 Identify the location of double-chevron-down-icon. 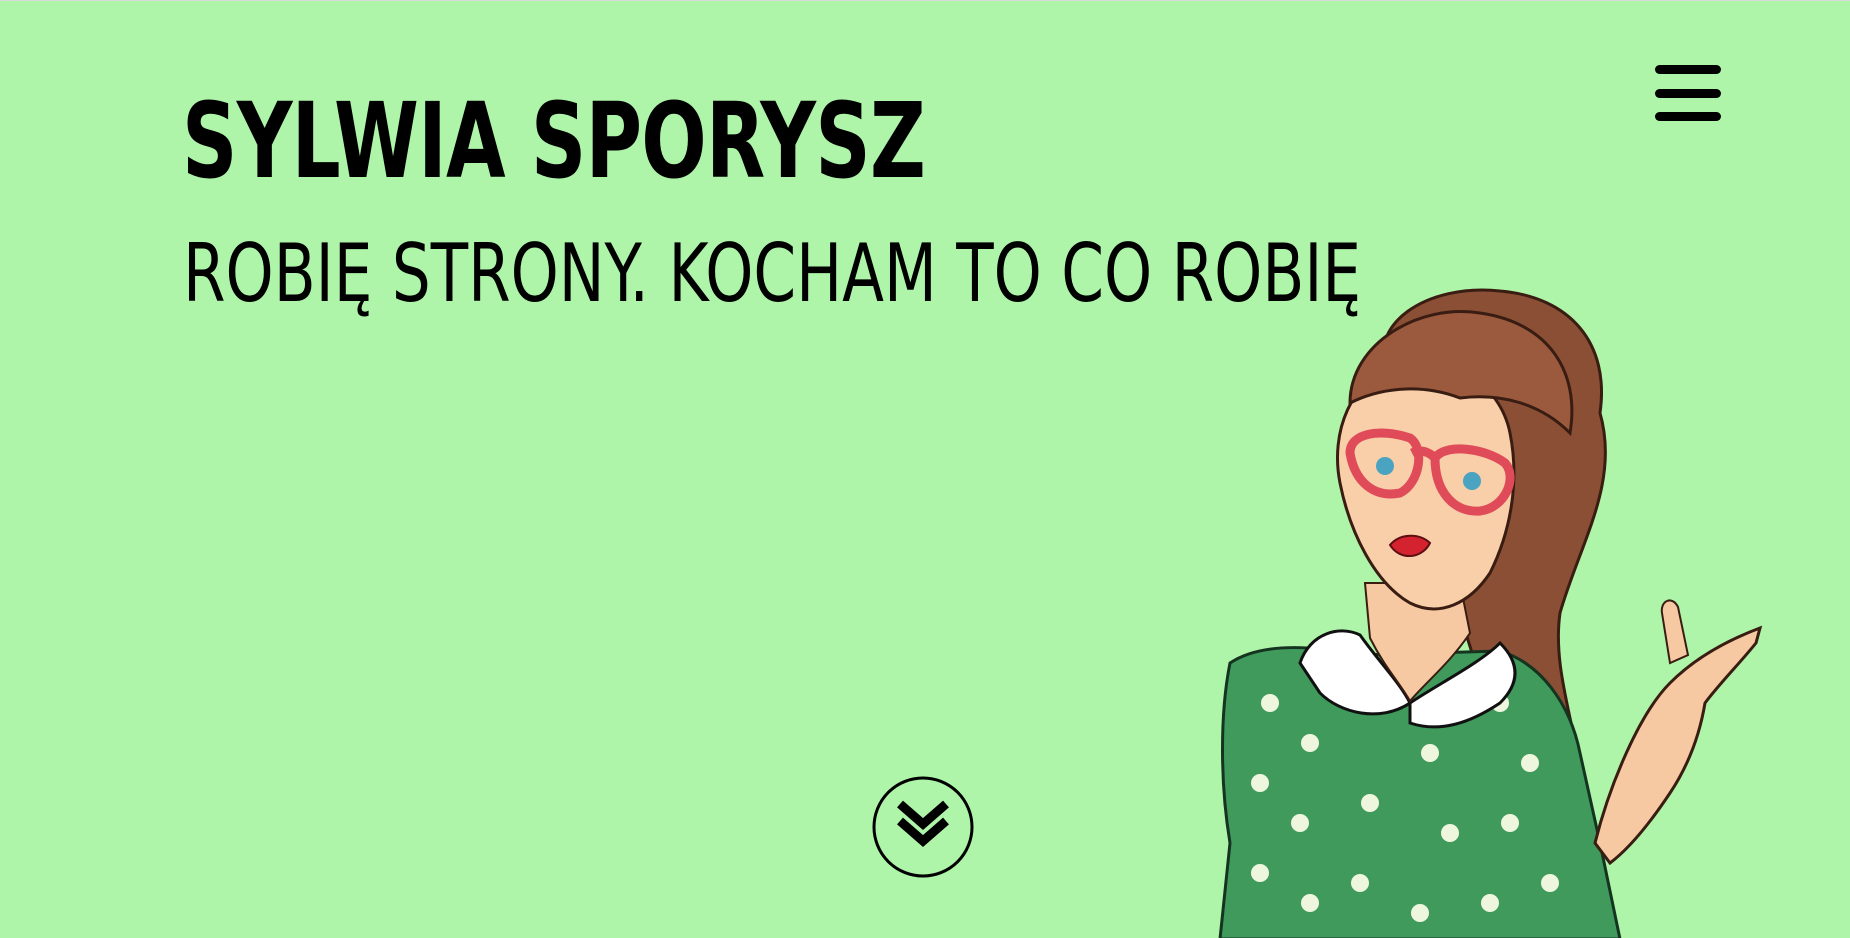
(923, 827).